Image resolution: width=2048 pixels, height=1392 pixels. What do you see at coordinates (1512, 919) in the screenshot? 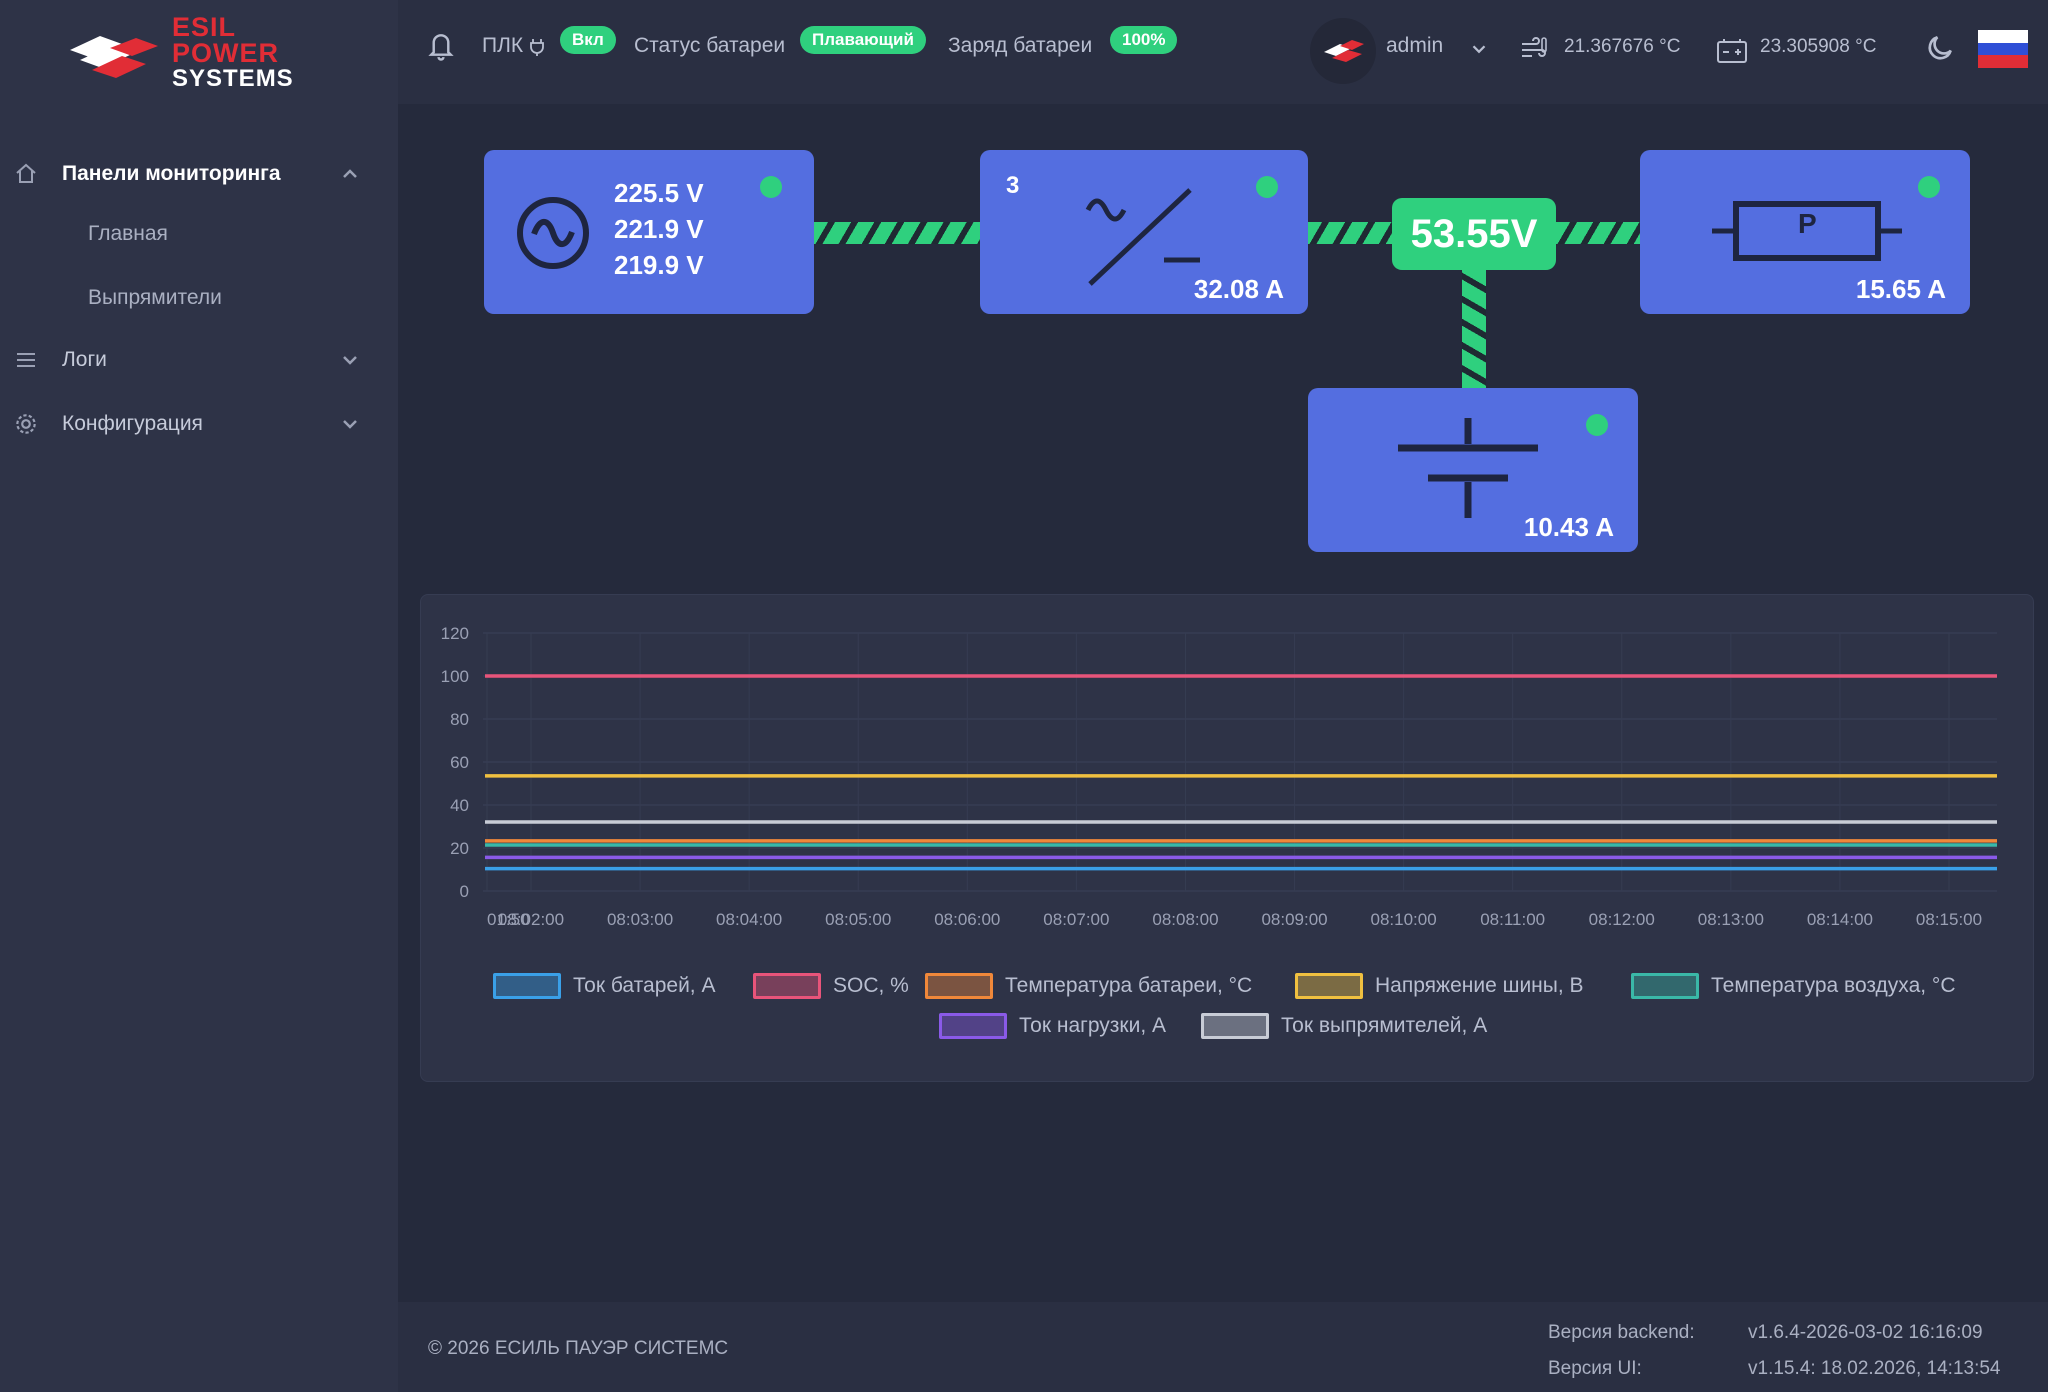
I see `x-tick-label: 08:11:00` at bounding box center [1512, 919].